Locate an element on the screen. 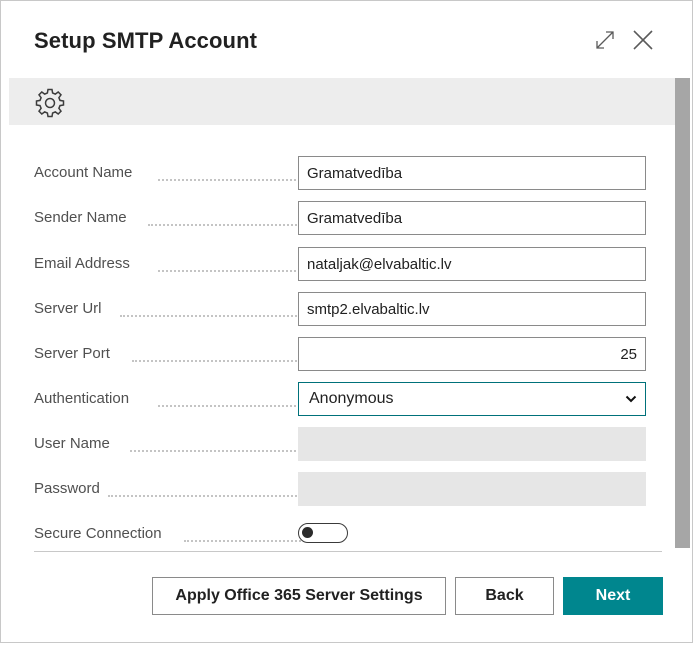 The image size is (695, 645). row-authentication: Authentication Anonymous is located at coordinates (340, 399).